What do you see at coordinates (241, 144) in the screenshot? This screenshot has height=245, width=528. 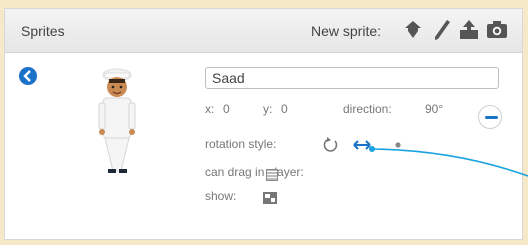 I see `rotation-style-label: rotation style:` at bounding box center [241, 144].